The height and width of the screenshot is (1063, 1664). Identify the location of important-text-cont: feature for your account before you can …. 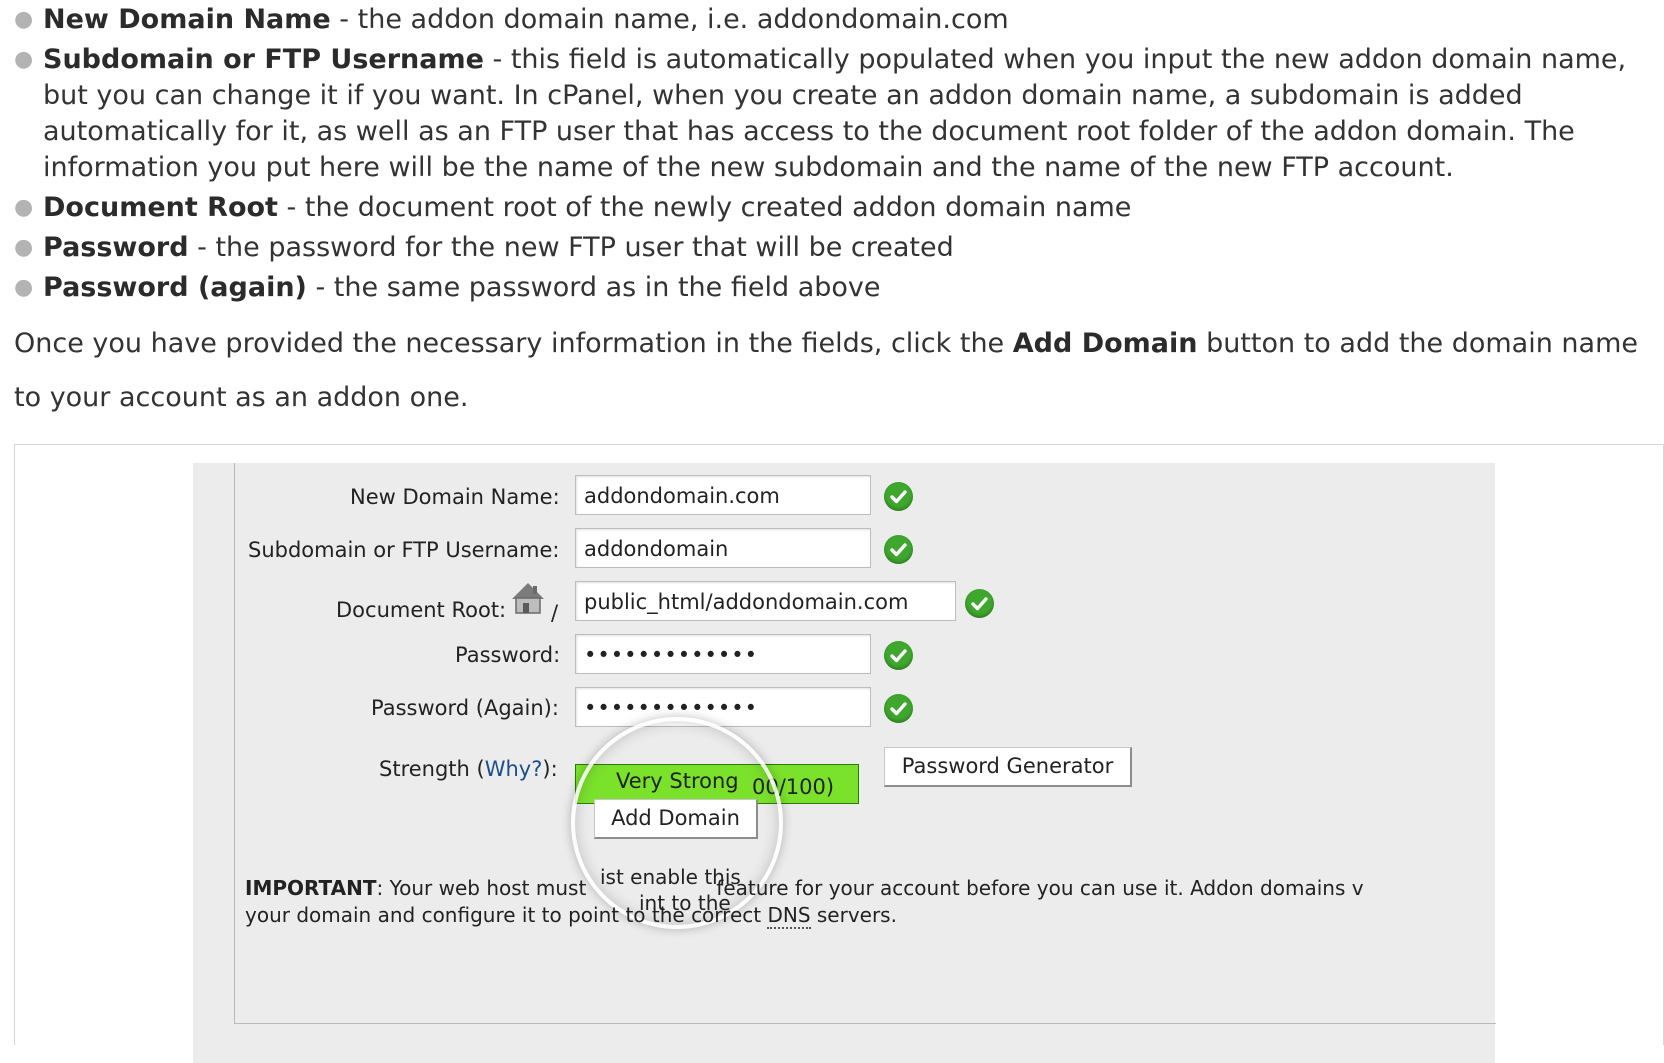
(1040, 888).